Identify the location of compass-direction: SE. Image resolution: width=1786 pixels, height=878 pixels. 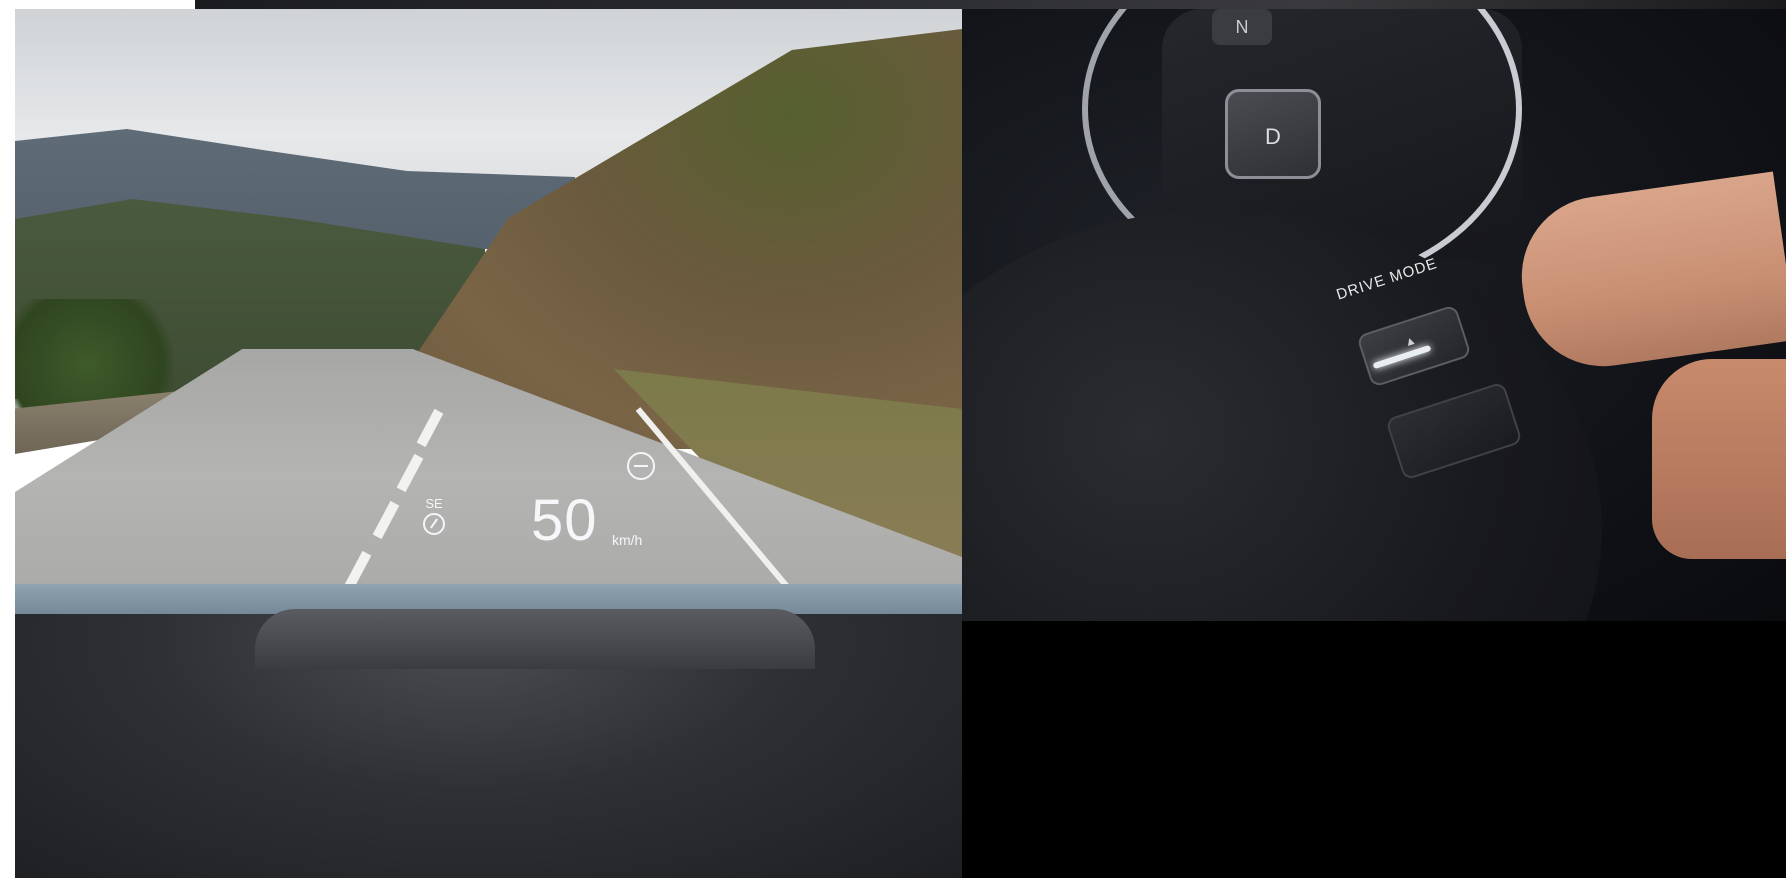
(434, 503).